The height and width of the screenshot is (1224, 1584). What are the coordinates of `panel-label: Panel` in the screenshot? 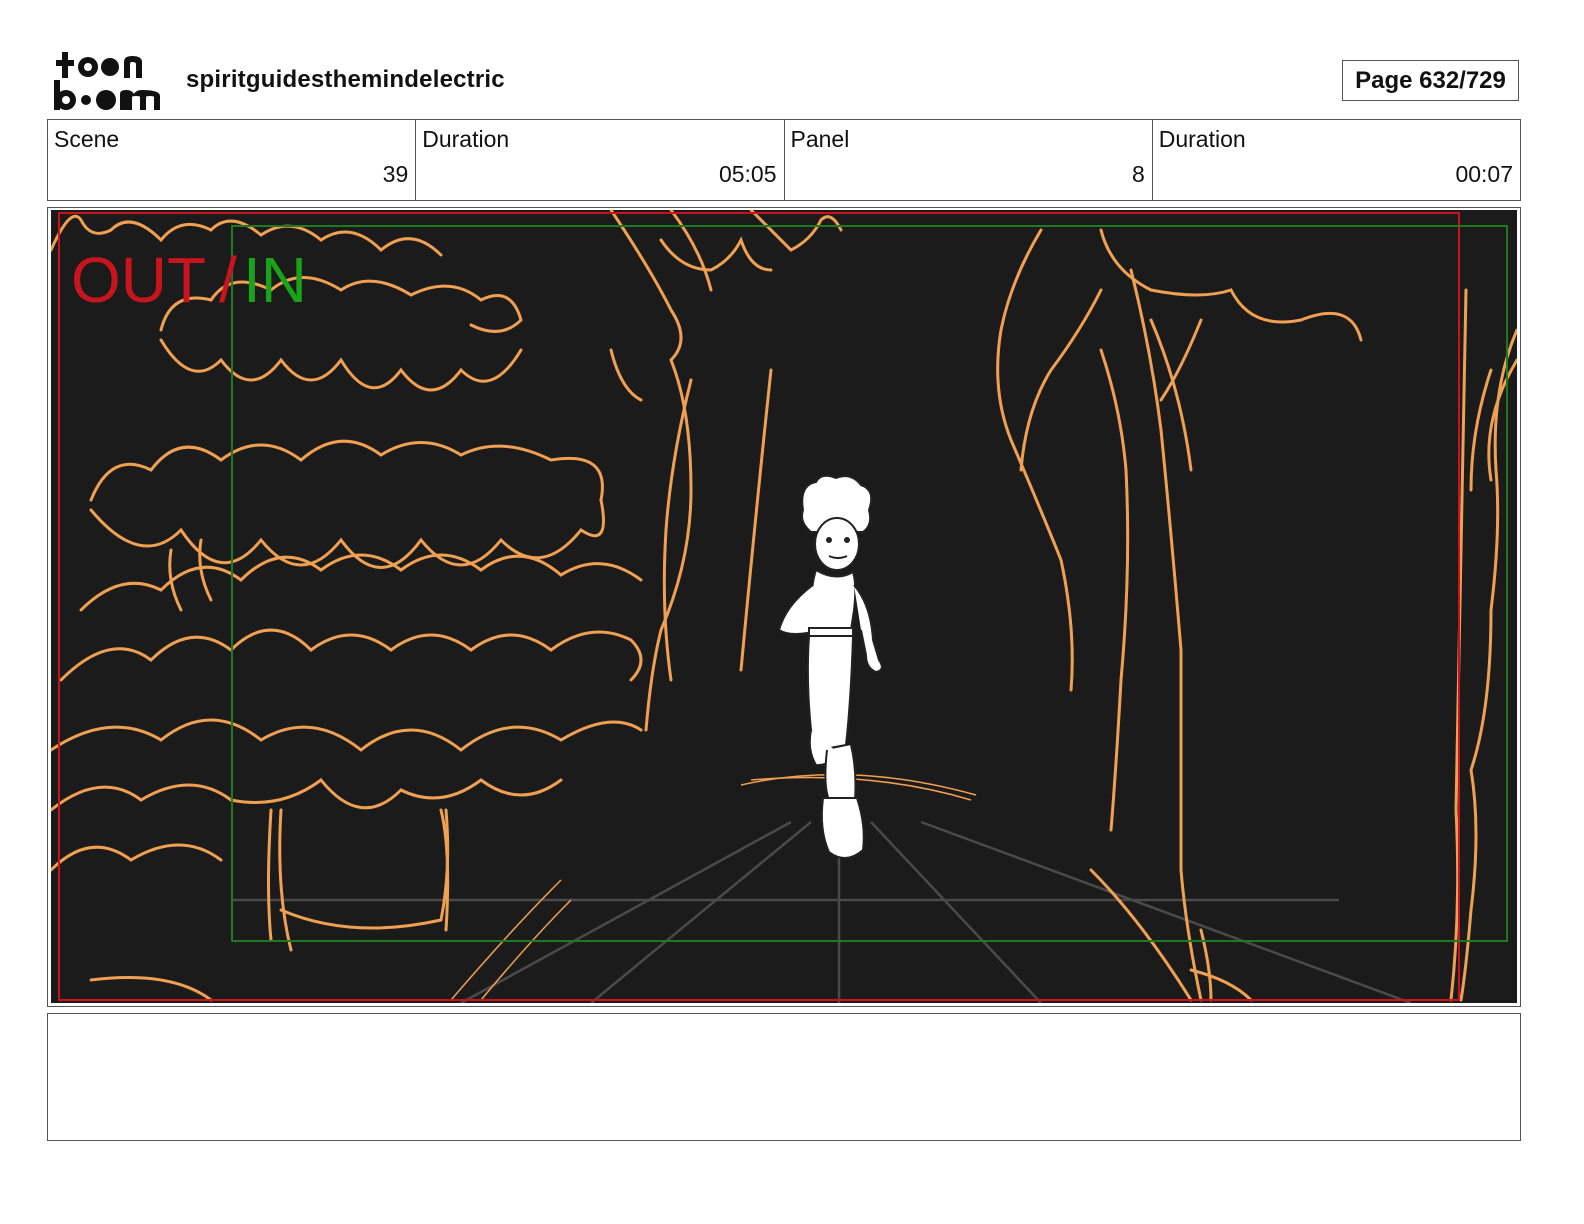 It's located at (820, 139).